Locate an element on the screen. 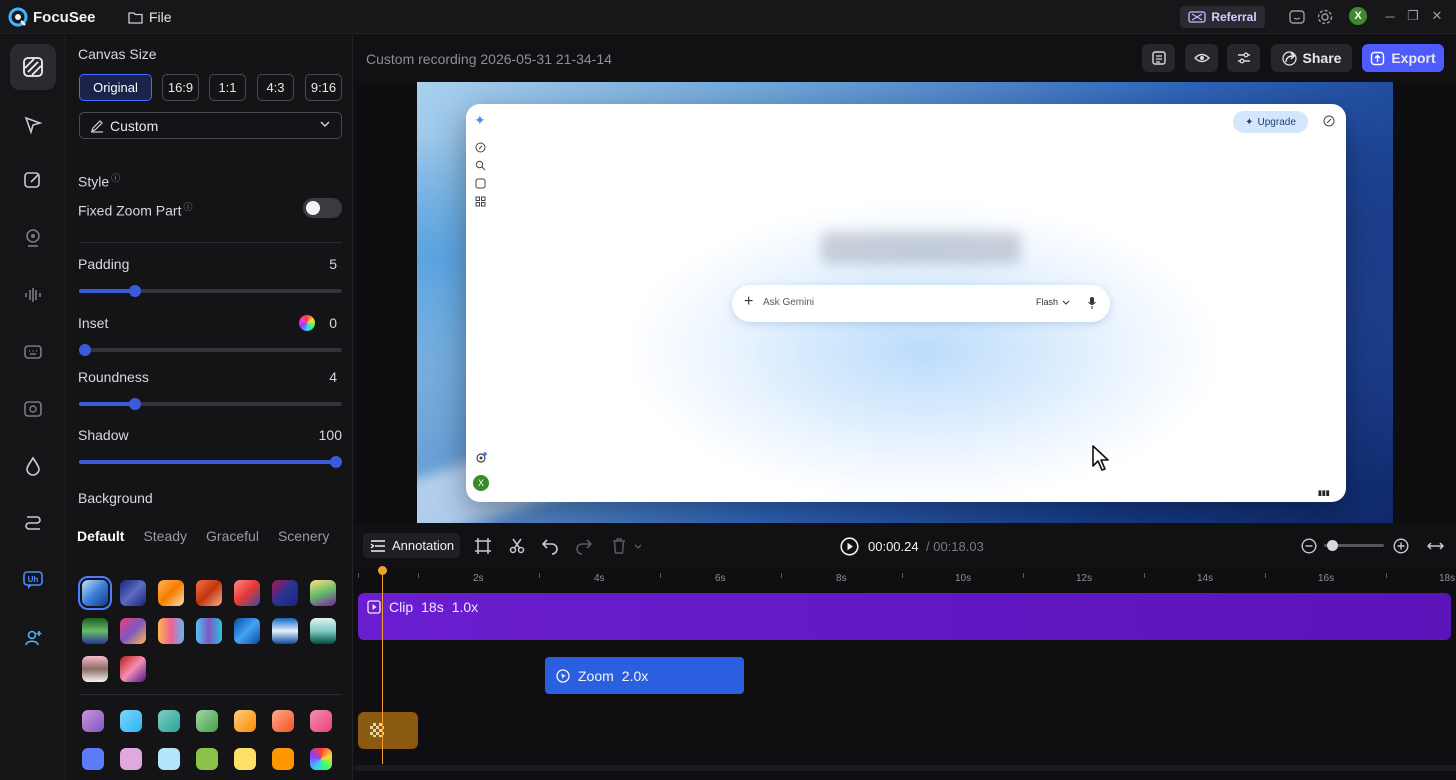  tab-scenery: Scenery is located at coordinates (303, 536).